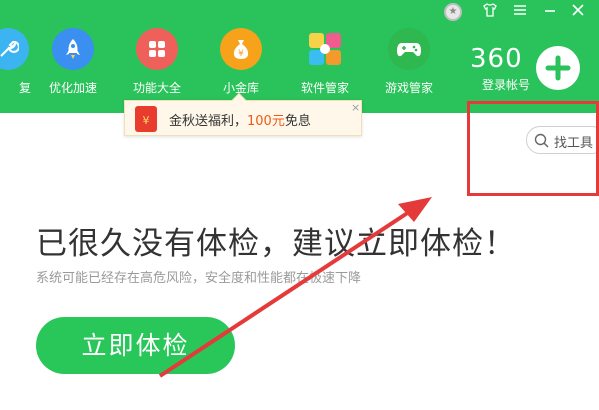 Image resolution: width=599 pixels, height=410 pixels. I want to click on medal-icon: ★, so click(453, 12).